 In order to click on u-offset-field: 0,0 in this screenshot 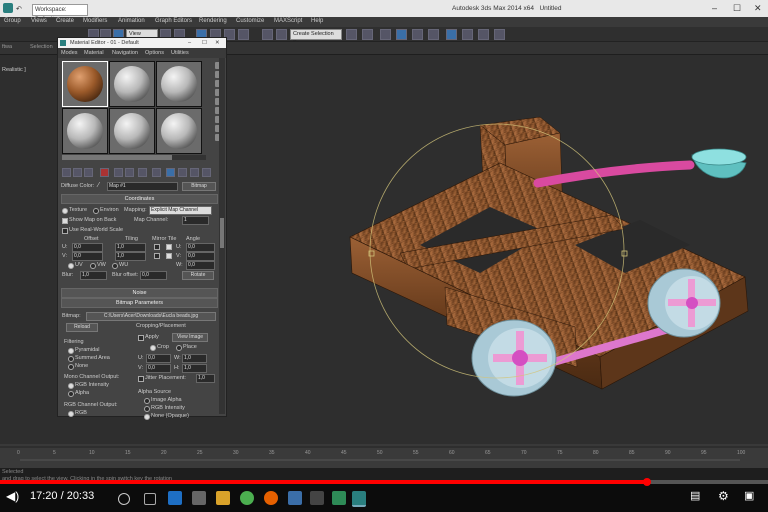, I will do `click(87, 247)`.